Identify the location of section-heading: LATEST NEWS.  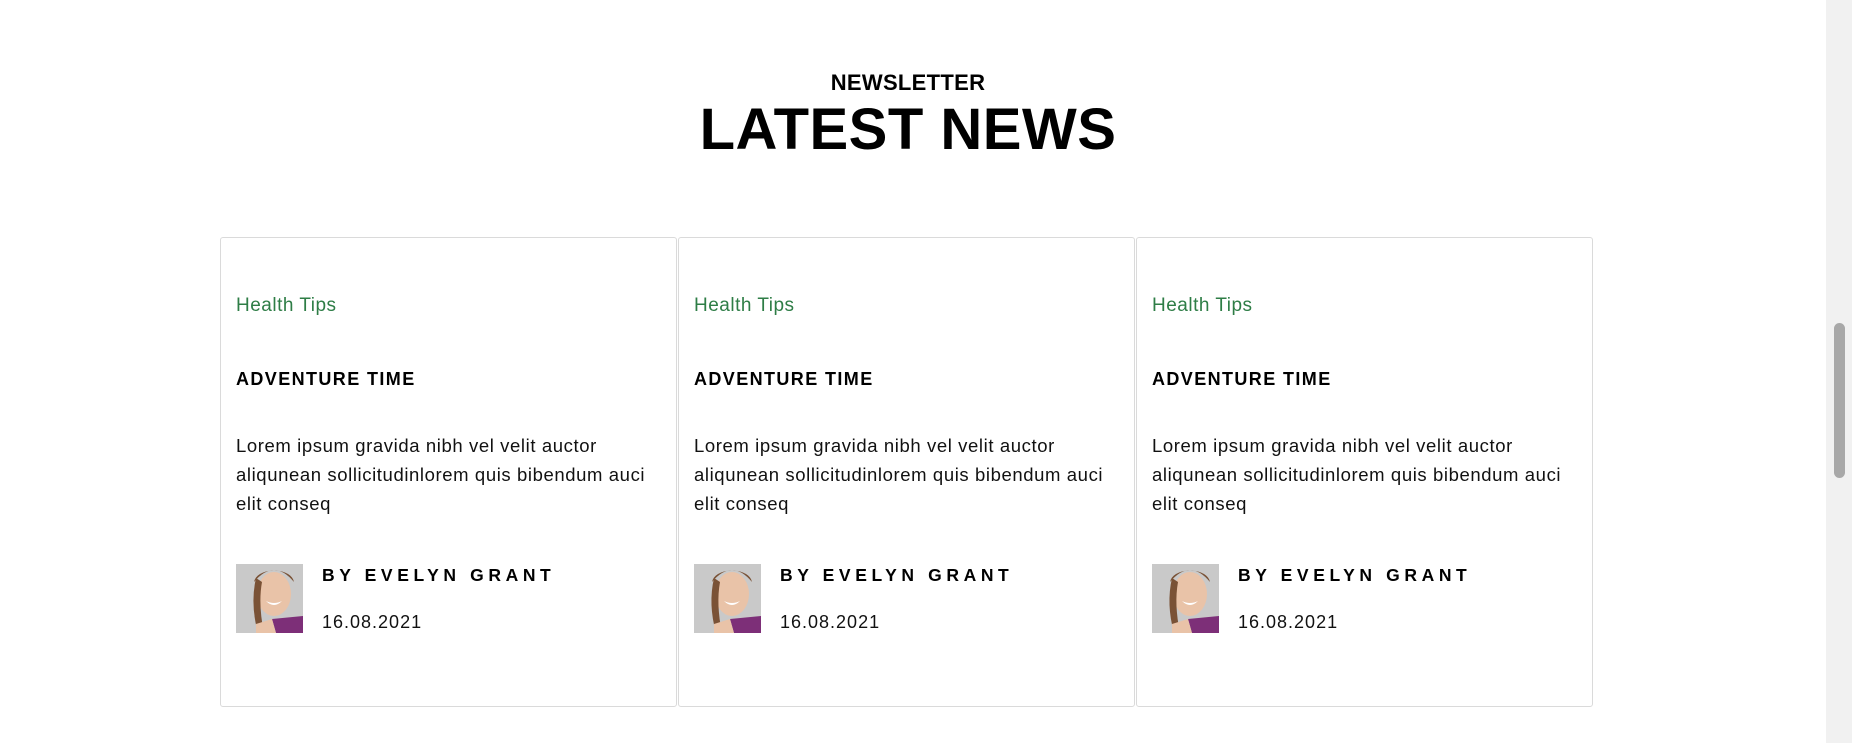
(908, 129).